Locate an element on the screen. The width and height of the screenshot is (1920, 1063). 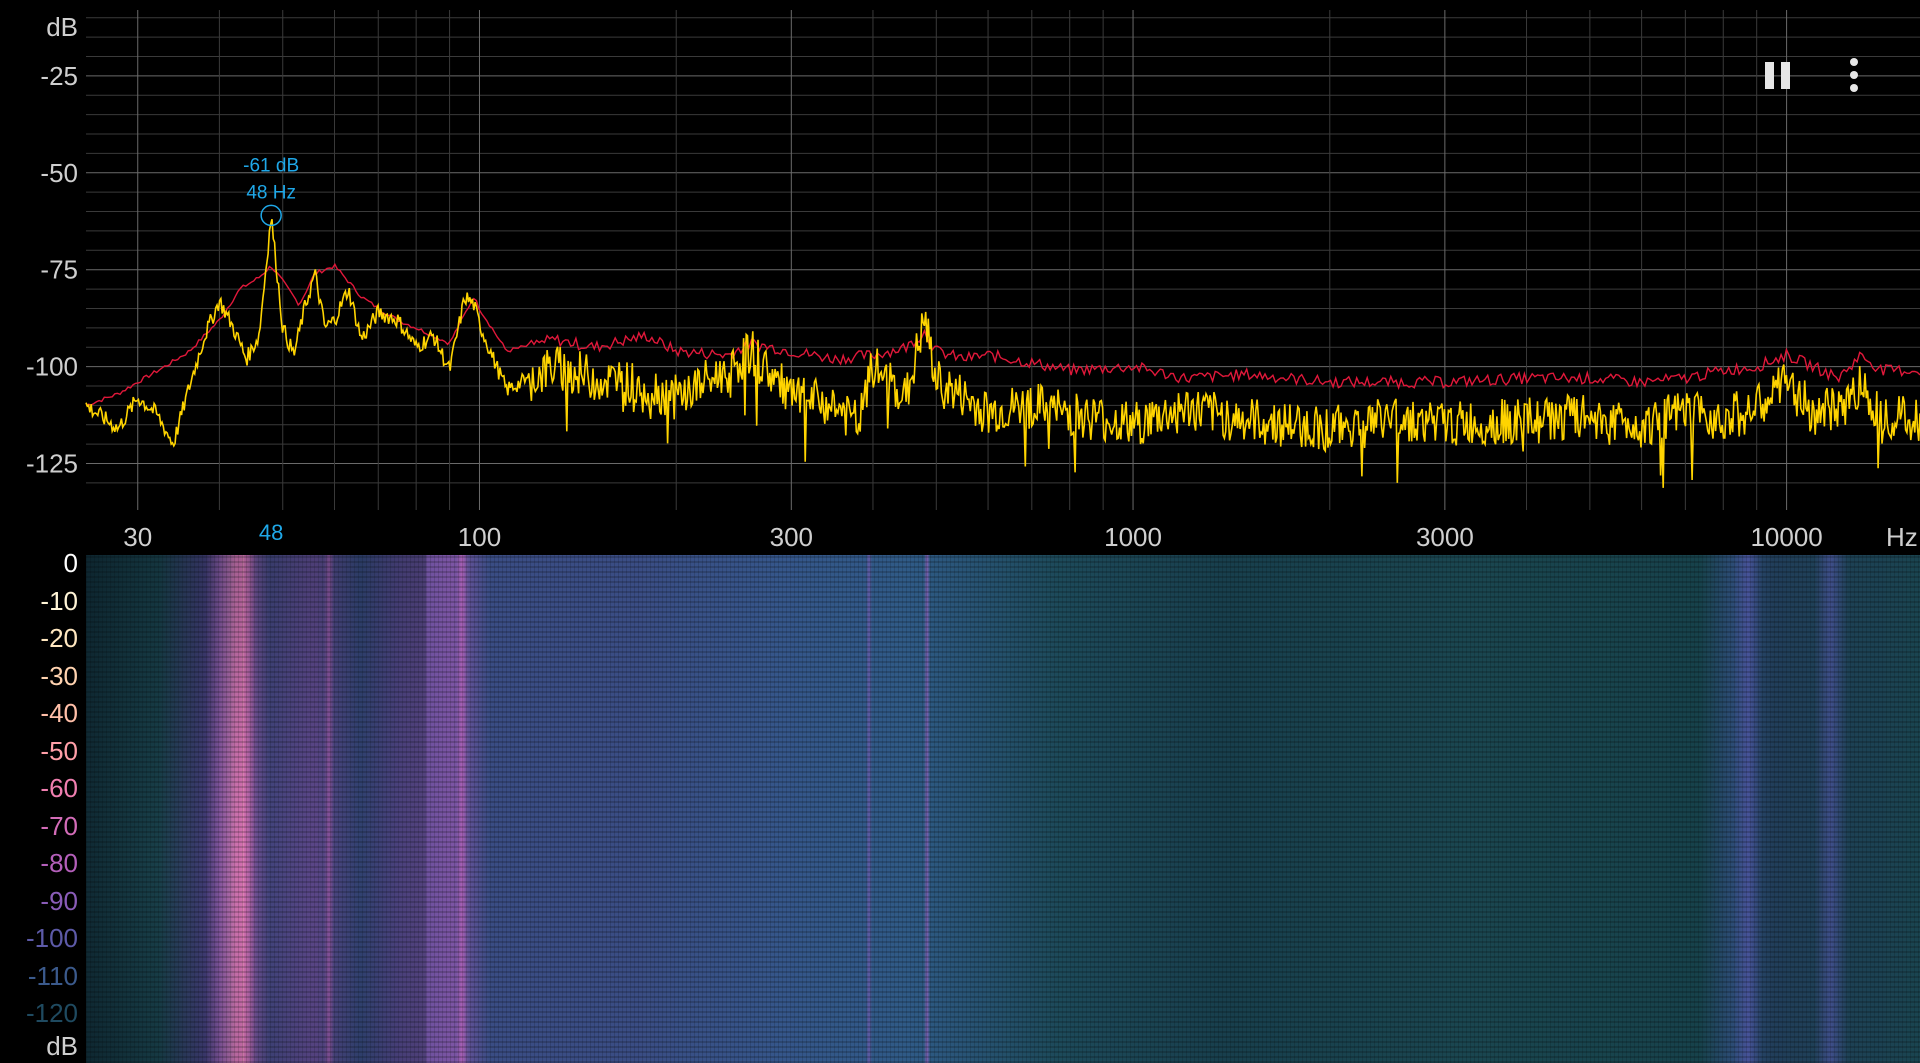
colorbar-label: -60 is located at coordinates (59, 788).